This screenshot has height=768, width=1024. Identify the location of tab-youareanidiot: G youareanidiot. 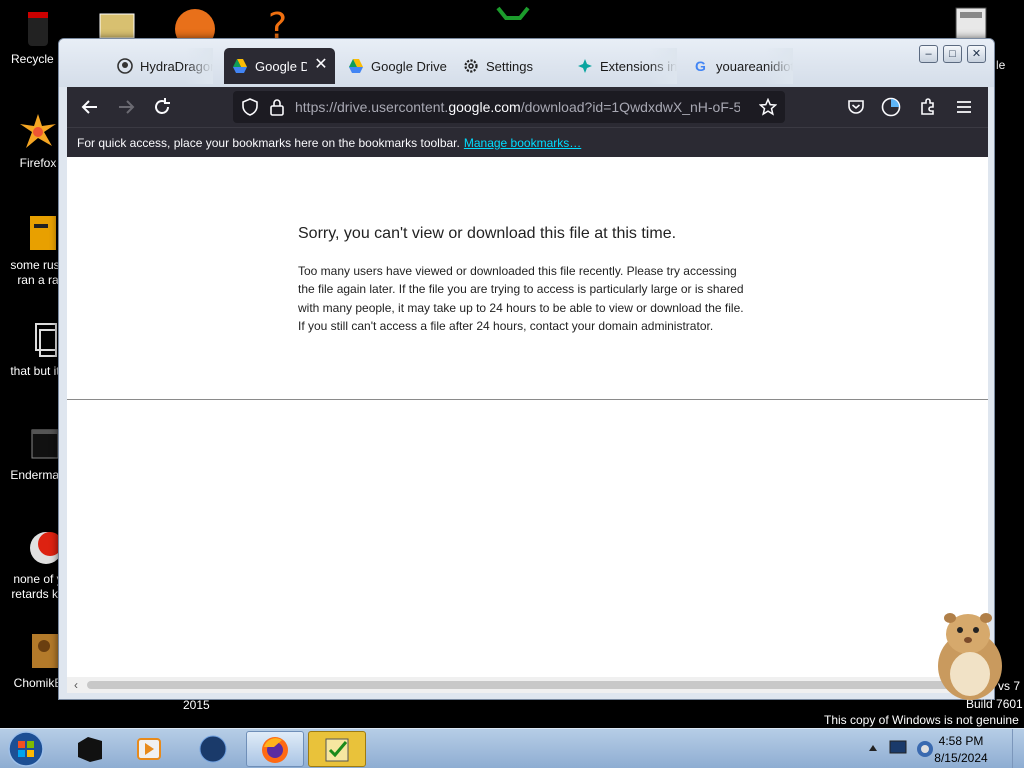
(739, 66).